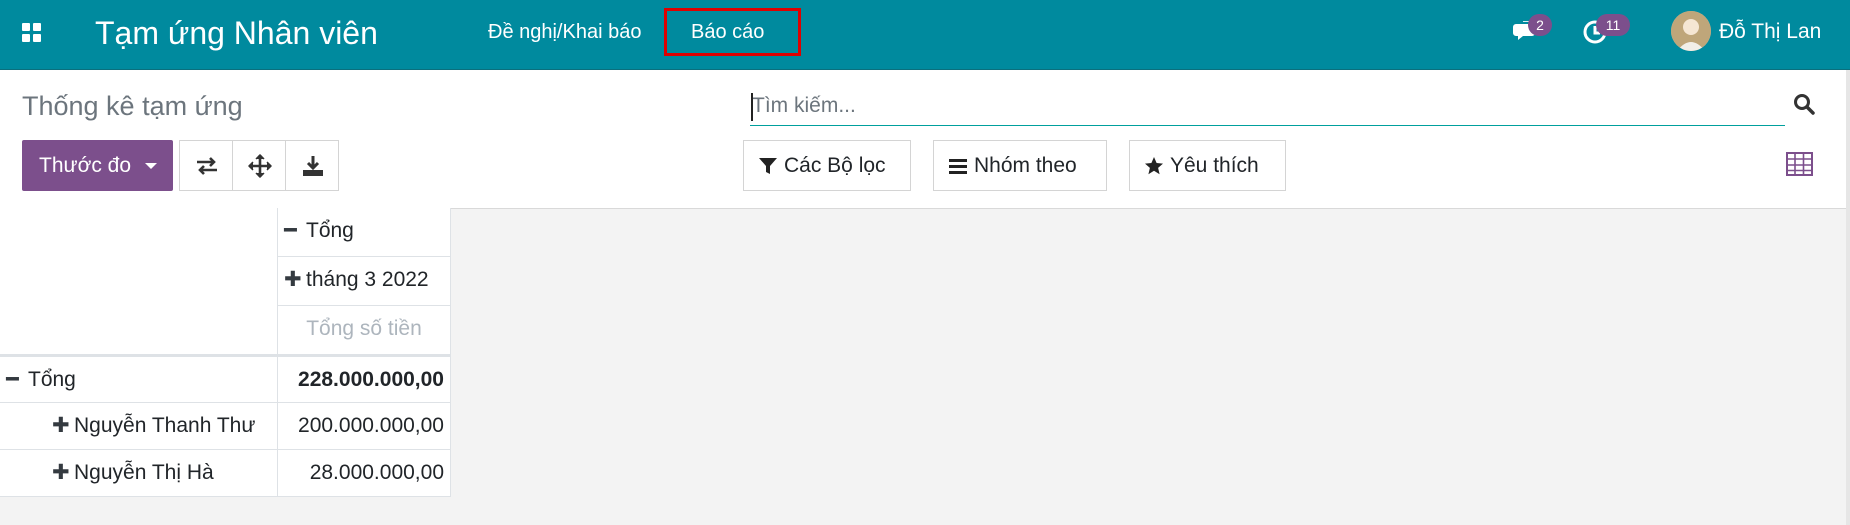 The image size is (1850, 525). Describe the element at coordinates (835, 165) in the screenshot. I see `filters-label: Các Bộ lọc` at that location.